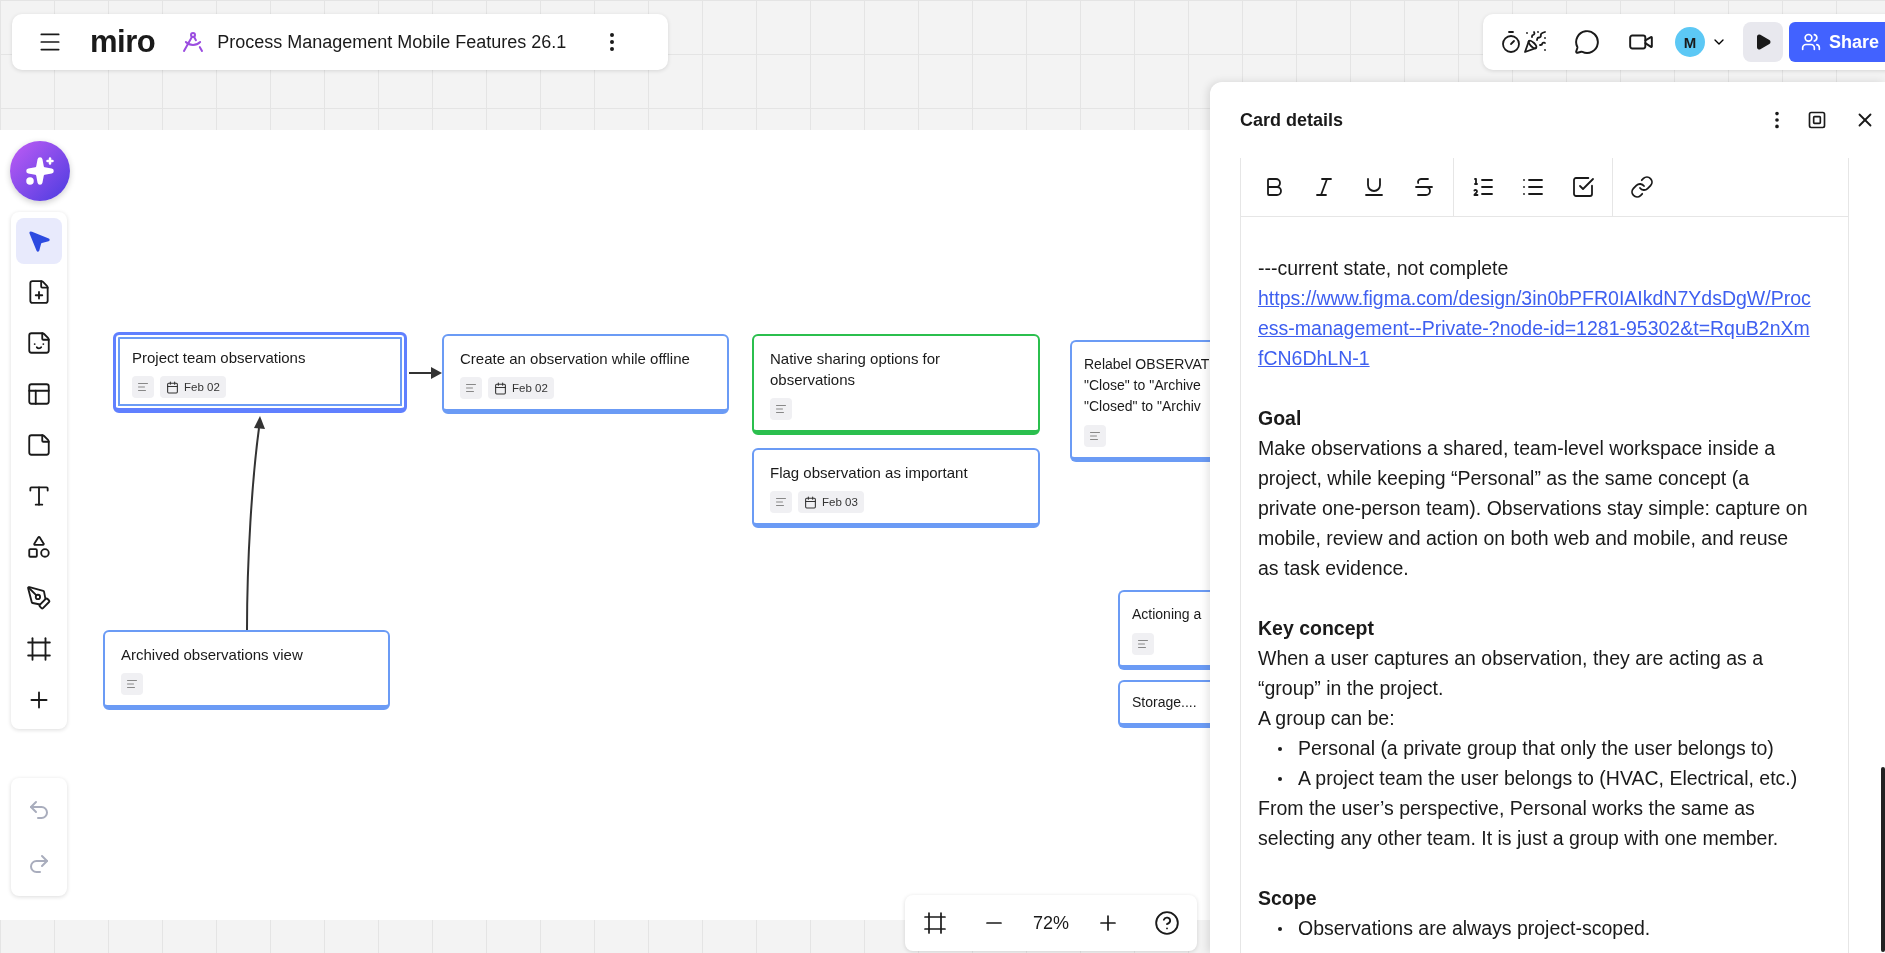 The image size is (1885, 953). Describe the element at coordinates (1536, 748) in the screenshot. I see `bullet-text: Personal (a private group that only the user belongs to)` at that location.